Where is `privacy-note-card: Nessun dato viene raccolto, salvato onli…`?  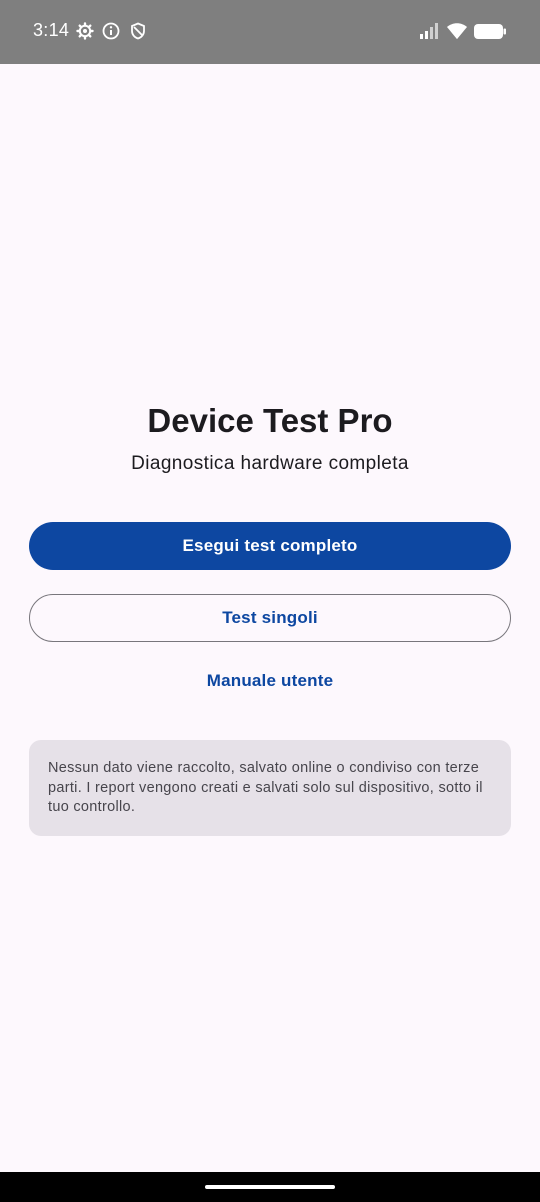
privacy-note-card: Nessun dato viene raccolto, salvato onli… is located at coordinates (270, 788).